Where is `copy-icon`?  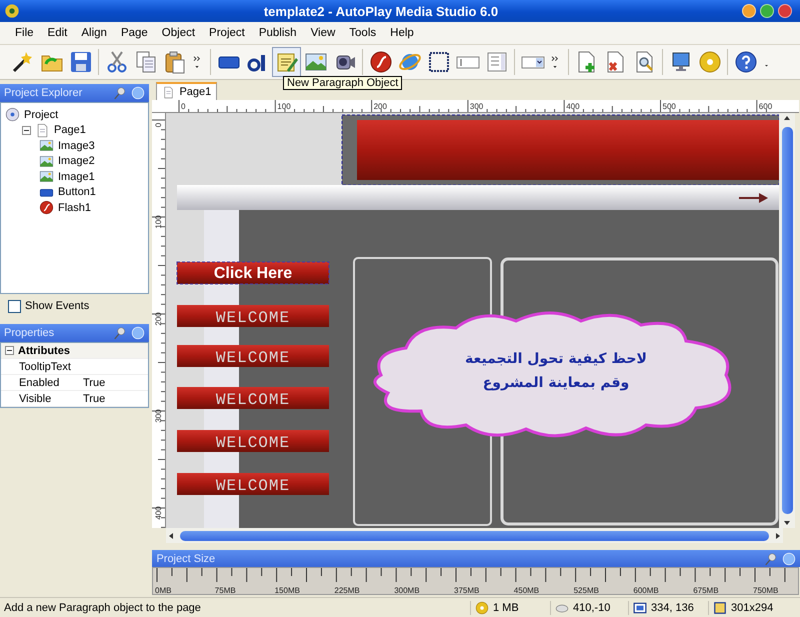
copy-icon is located at coordinates (146, 62).